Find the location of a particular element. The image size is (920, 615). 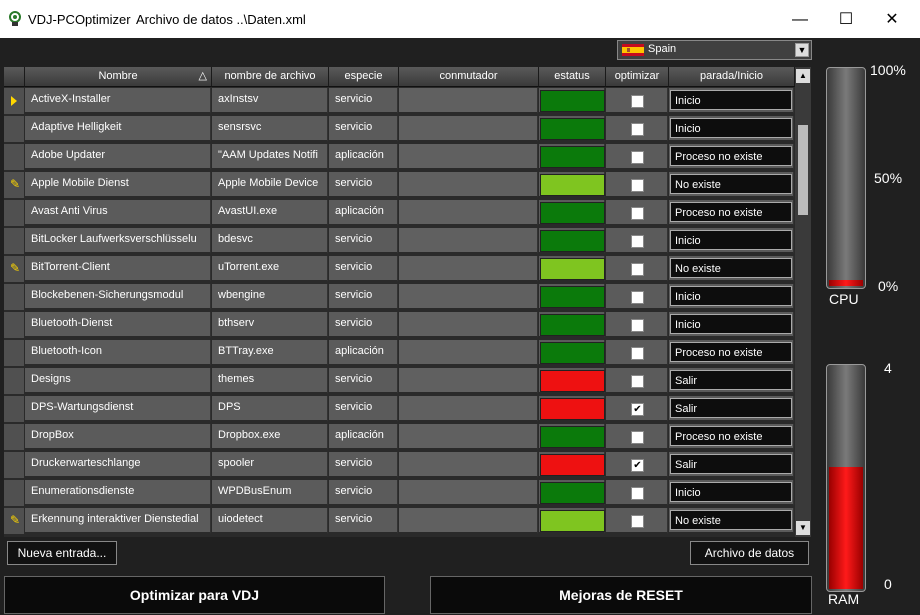

optimize-button: Optimizar para VDJ is located at coordinates (194, 595).